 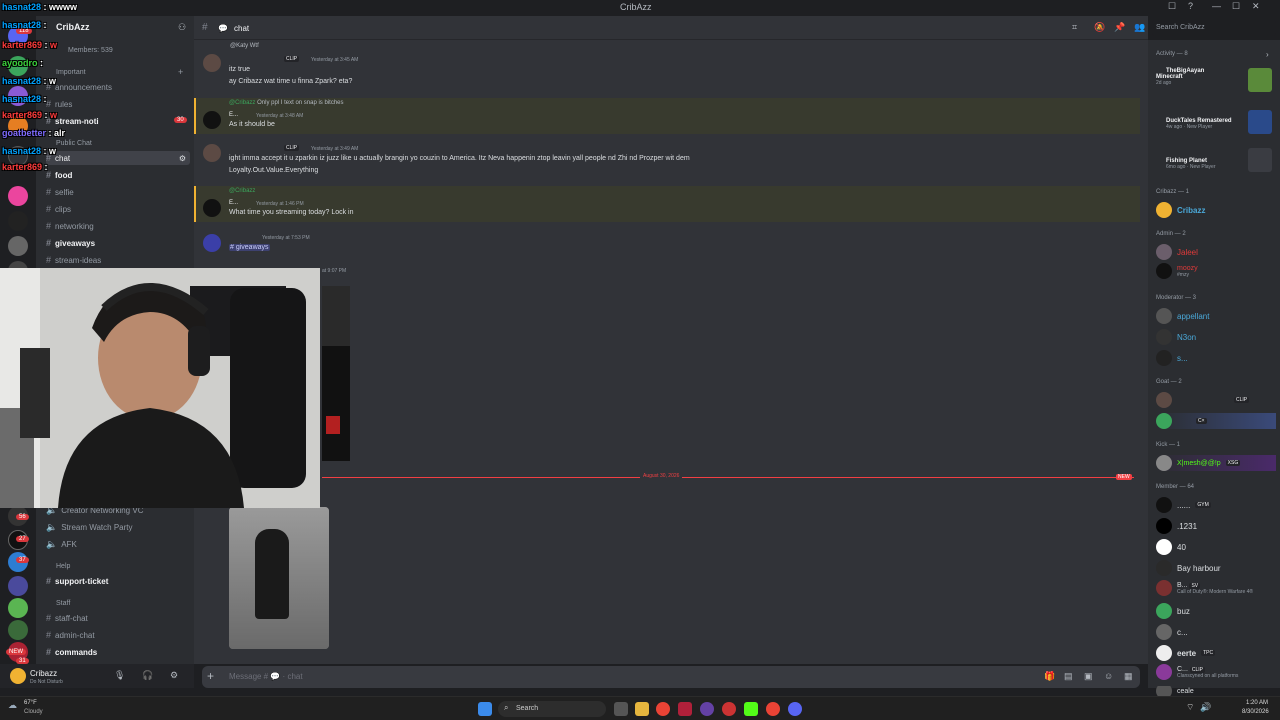 I want to click on notifications-icon: 🔕, so click(x=1099, y=27).